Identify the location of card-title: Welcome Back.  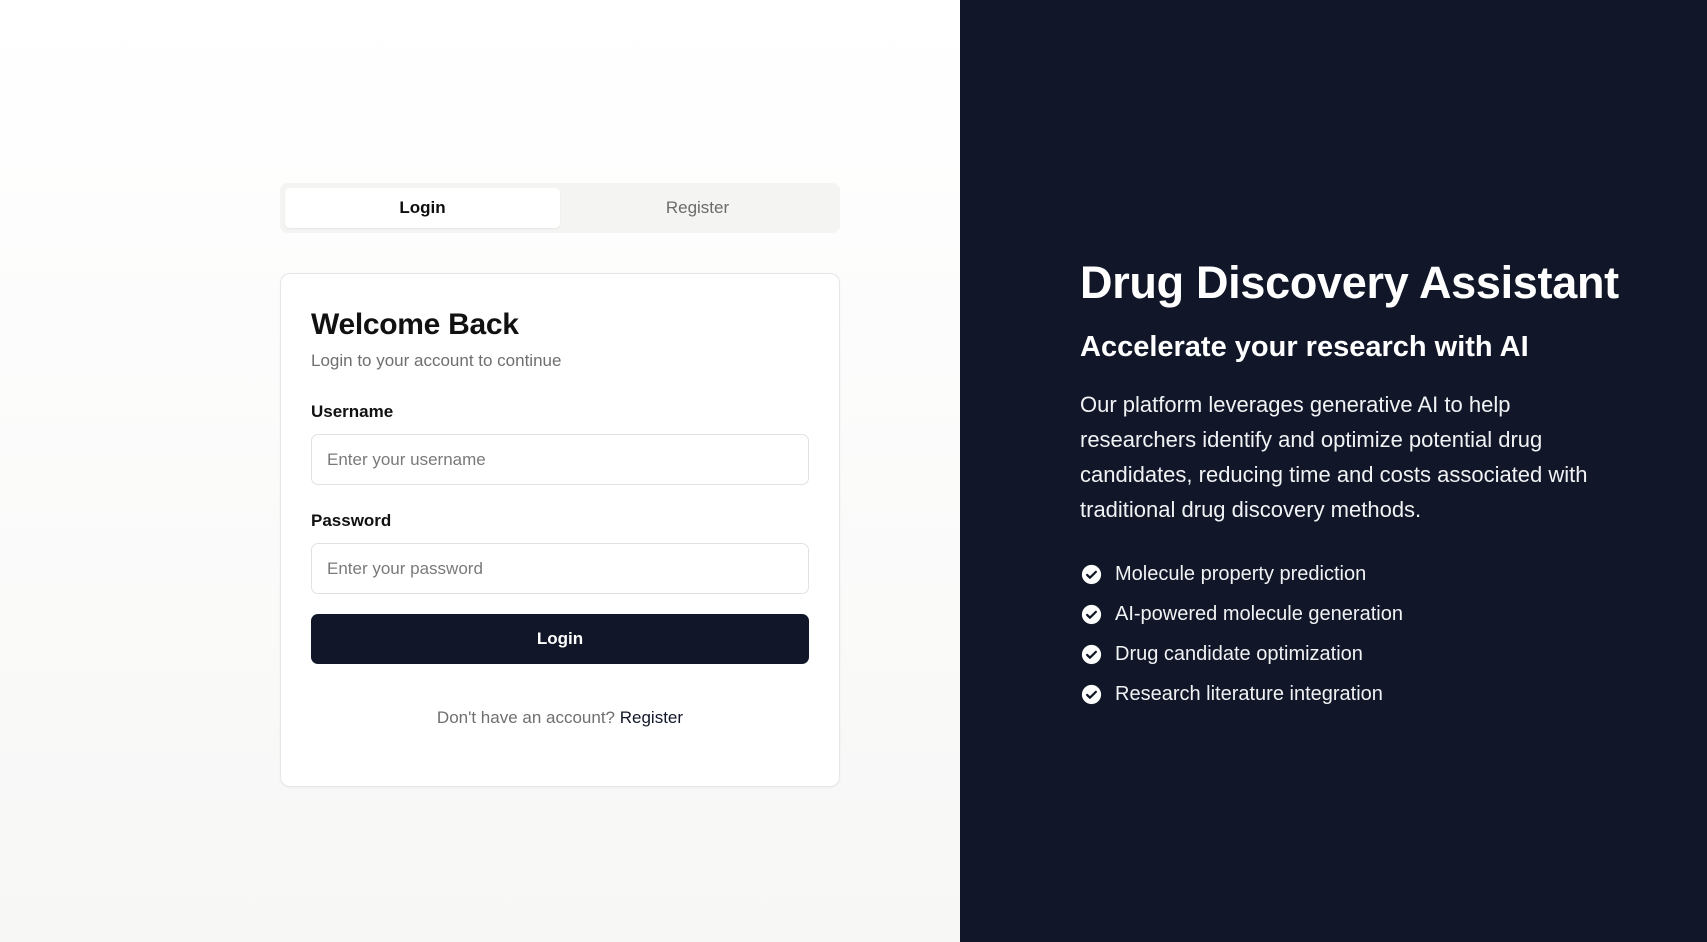
(415, 324).